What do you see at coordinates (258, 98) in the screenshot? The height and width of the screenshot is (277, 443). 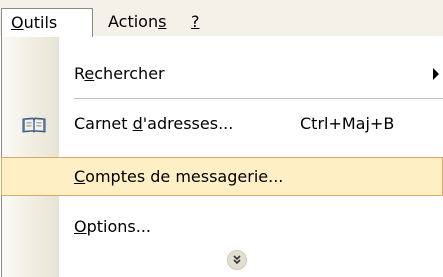 I see `menu-separator` at bounding box center [258, 98].